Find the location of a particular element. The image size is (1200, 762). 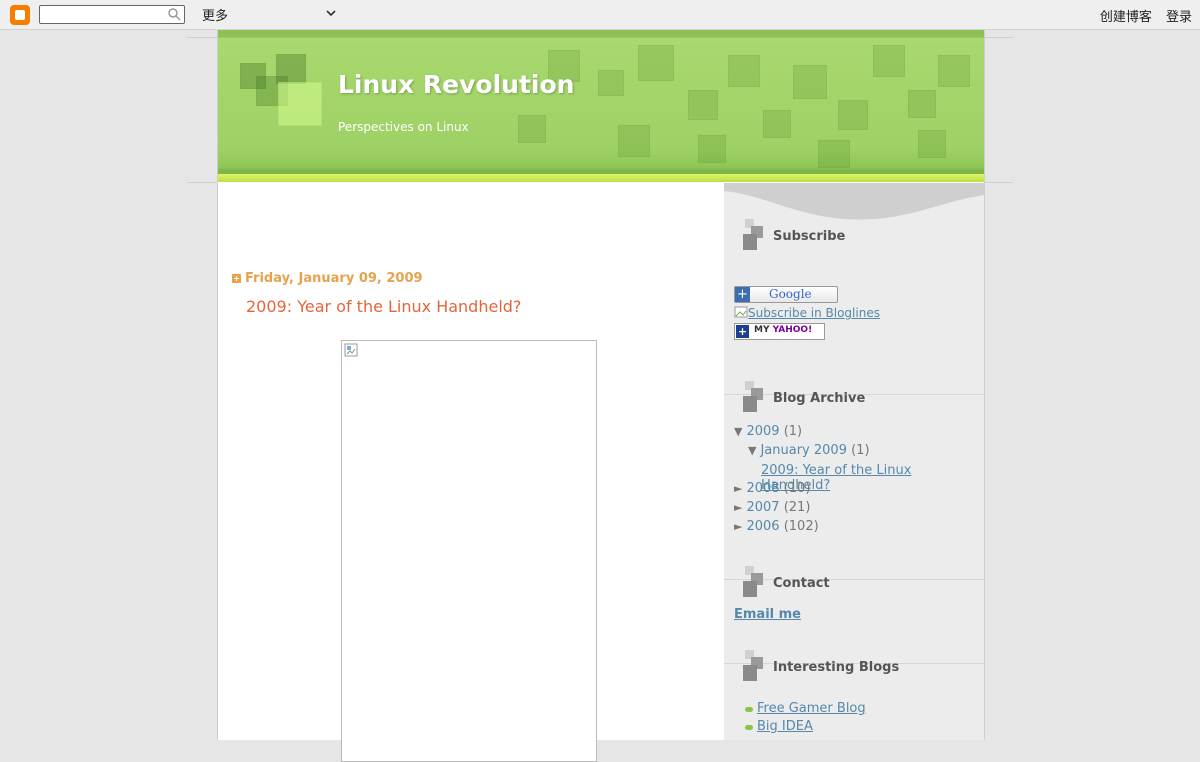

interesting-blogs-title: Interesting Blogs is located at coordinates (836, 667).